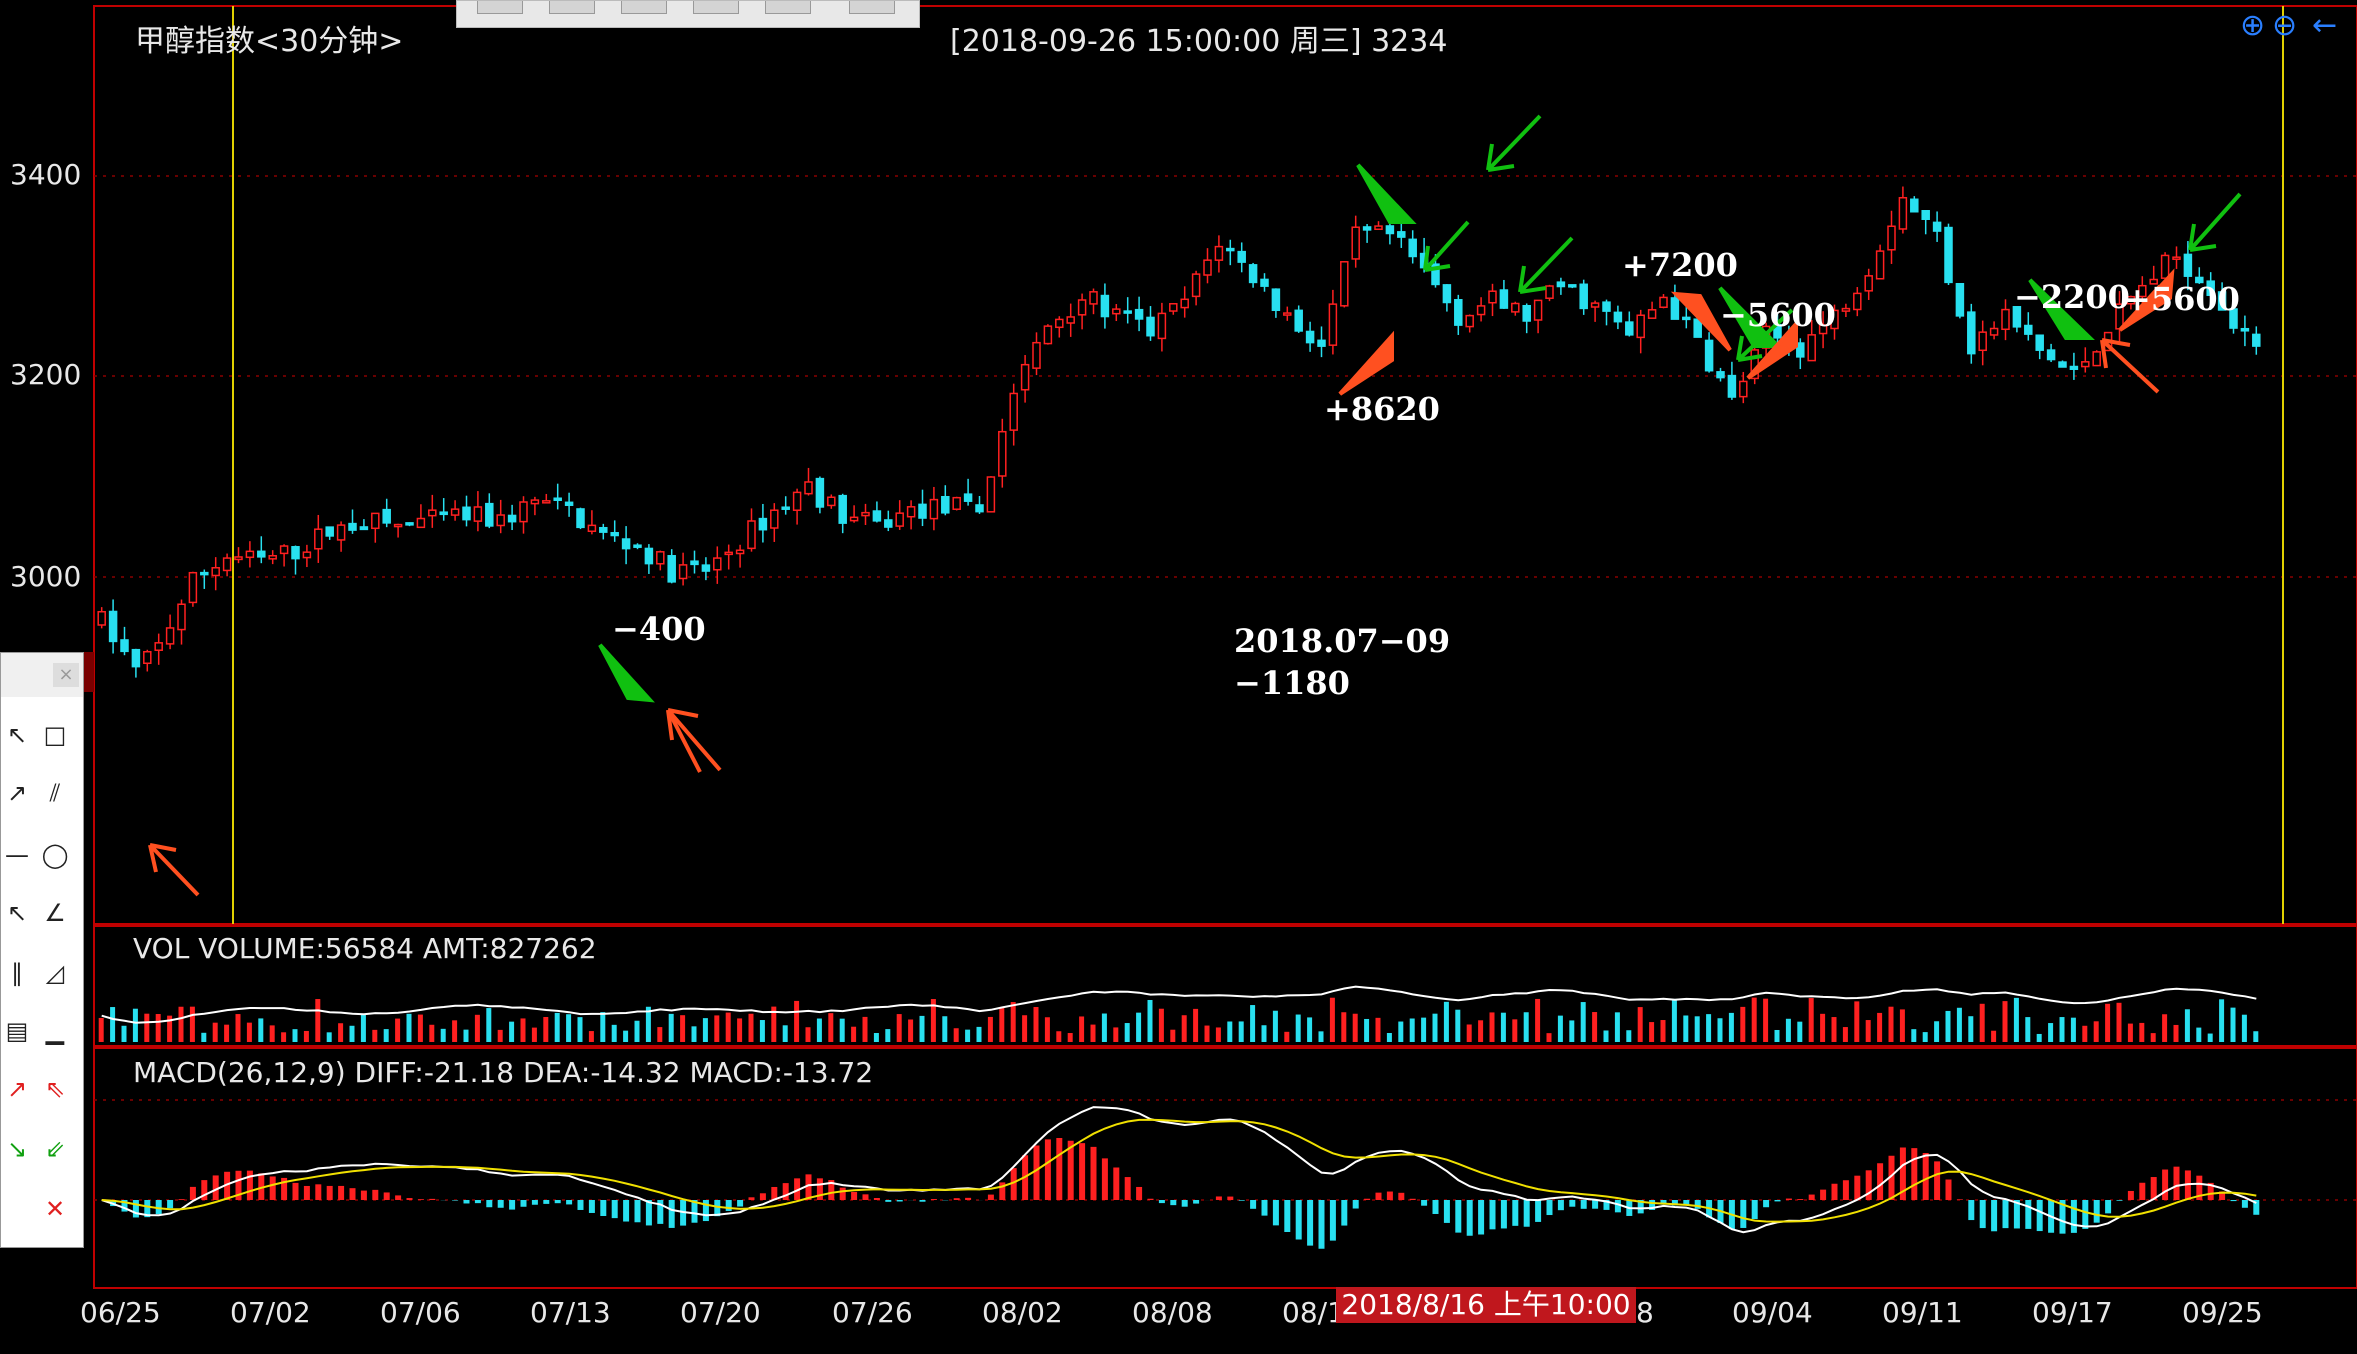 The image size is (2357, 1354). Describe the element at coordinates (55, 735) in the screenshot. I see `rectangle-icon: □` at that location.